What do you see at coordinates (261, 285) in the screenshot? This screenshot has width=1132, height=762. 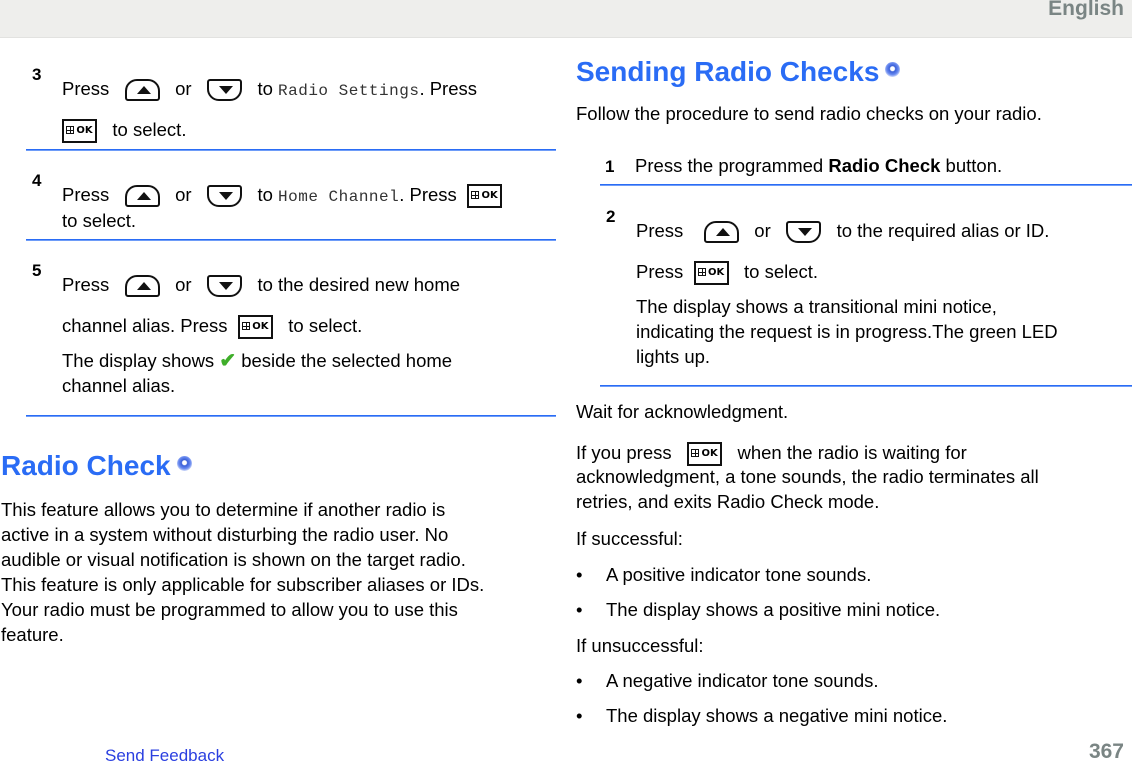 I see `step-5-line-1: Press or to the desired new home` at bounding box center [261, 285].